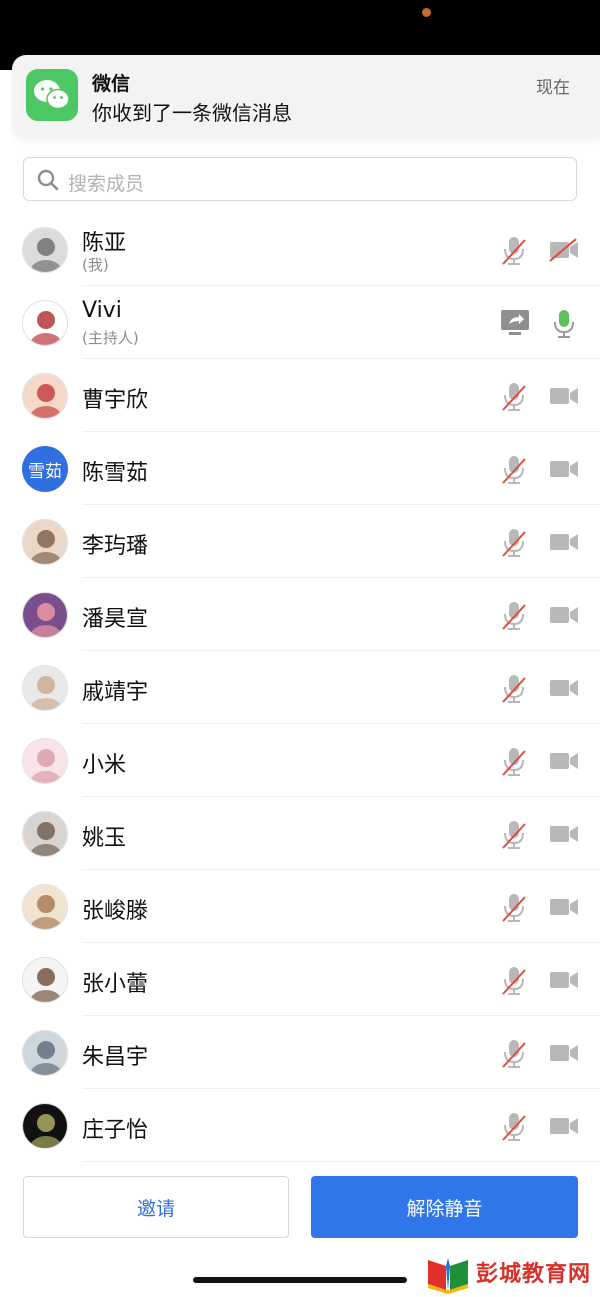 The width and height of the screenshot is (600, 1297). Describe the element at coordinates (300, 833) in the screenshot. I see `member-row: 姚玉` at that location.